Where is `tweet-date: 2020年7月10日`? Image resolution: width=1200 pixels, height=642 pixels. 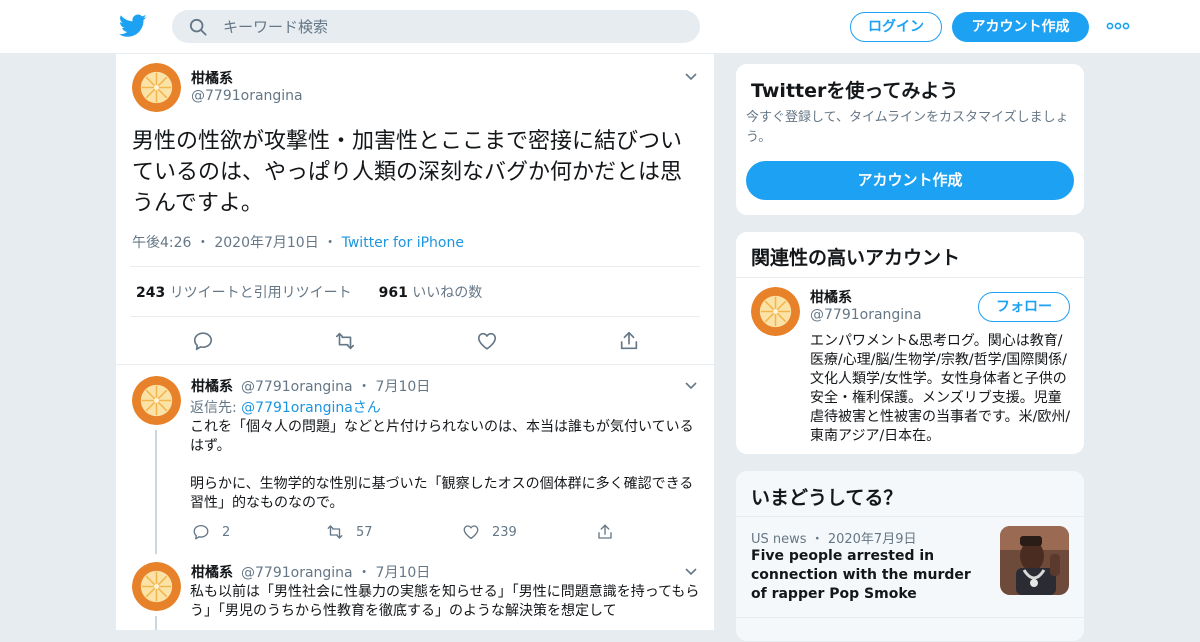 tweet-date: 2020年7月10日 is located at coordinates (266, 243).